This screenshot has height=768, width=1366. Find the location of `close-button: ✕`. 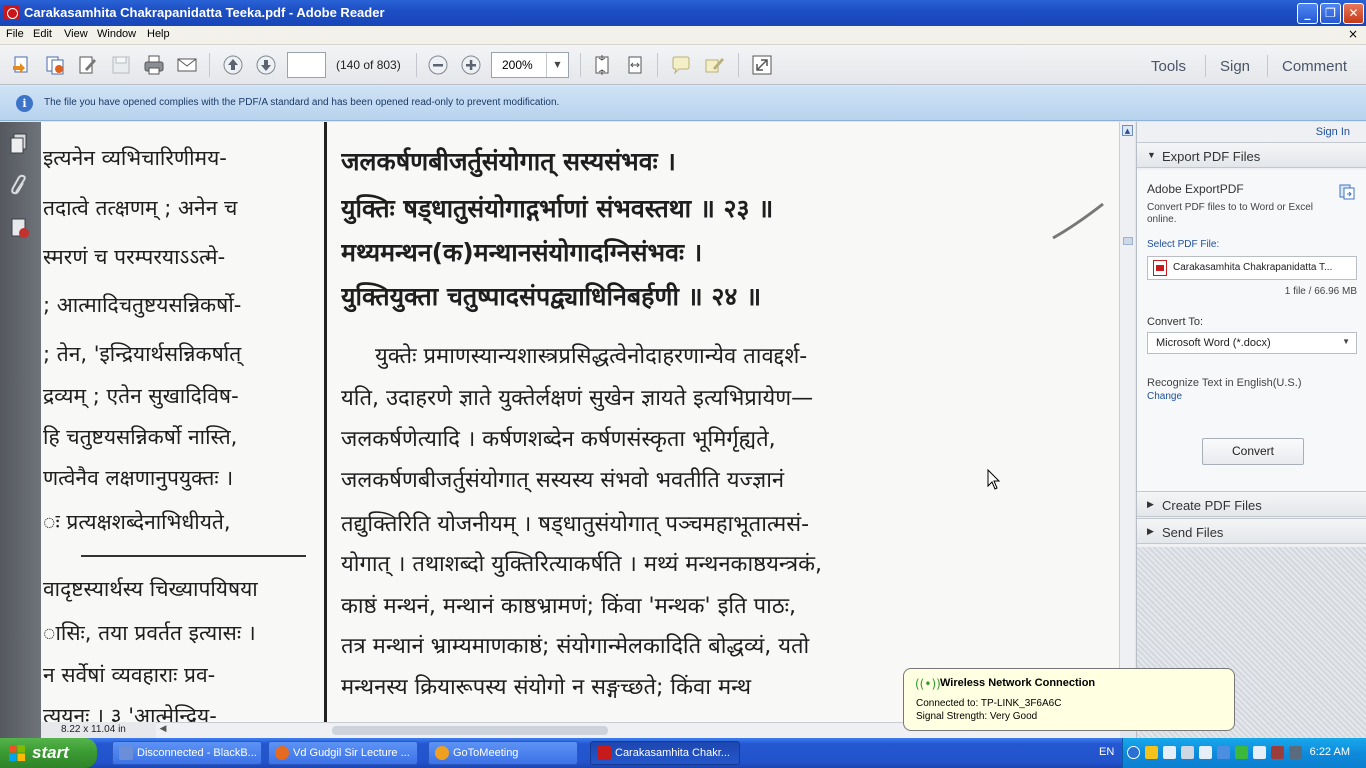

close-button: ✕ is located at coordinates (1353, 13).